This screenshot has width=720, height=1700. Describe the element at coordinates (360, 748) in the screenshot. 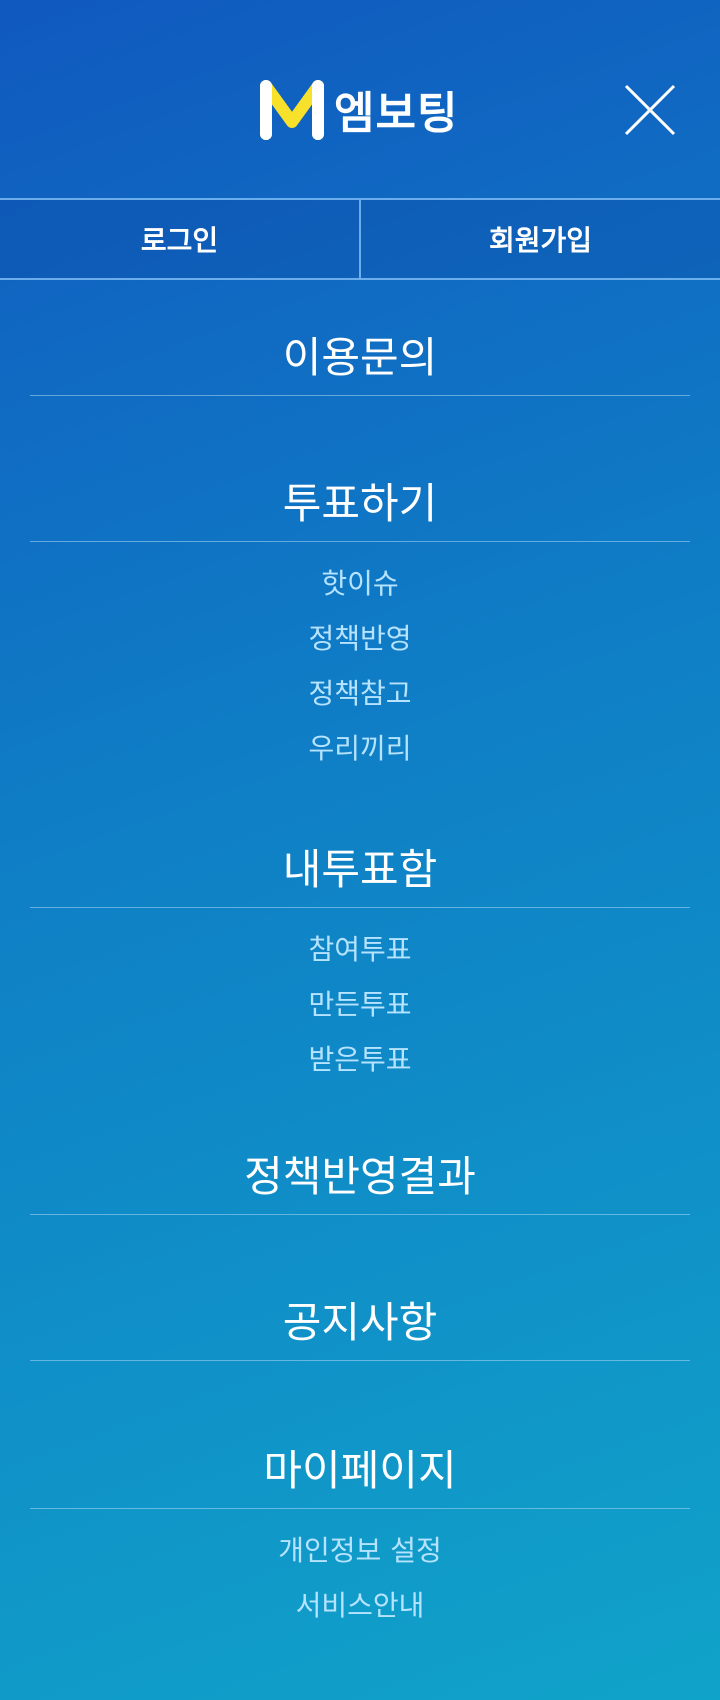

I see `menu-item-among-us: 우리끼리` at that location.